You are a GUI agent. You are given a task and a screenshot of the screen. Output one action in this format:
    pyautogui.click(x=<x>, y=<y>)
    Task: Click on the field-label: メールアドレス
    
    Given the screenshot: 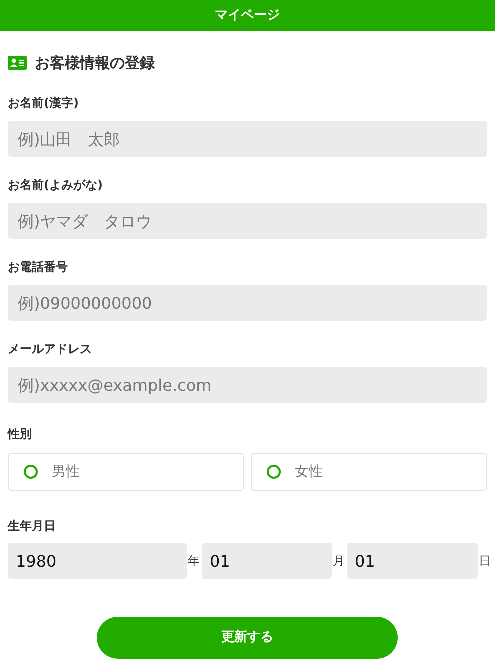 What is the action you would take?
    pyautogui.click(x=50, y=349)
    